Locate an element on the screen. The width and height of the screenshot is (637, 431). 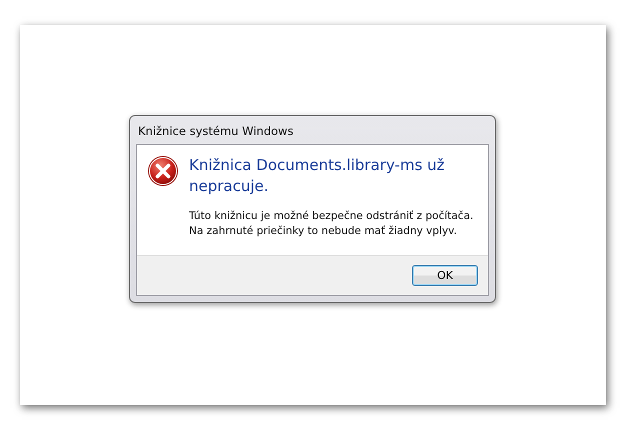
window-title: Knižnice systému Windows is located at coordinates (215, 131).